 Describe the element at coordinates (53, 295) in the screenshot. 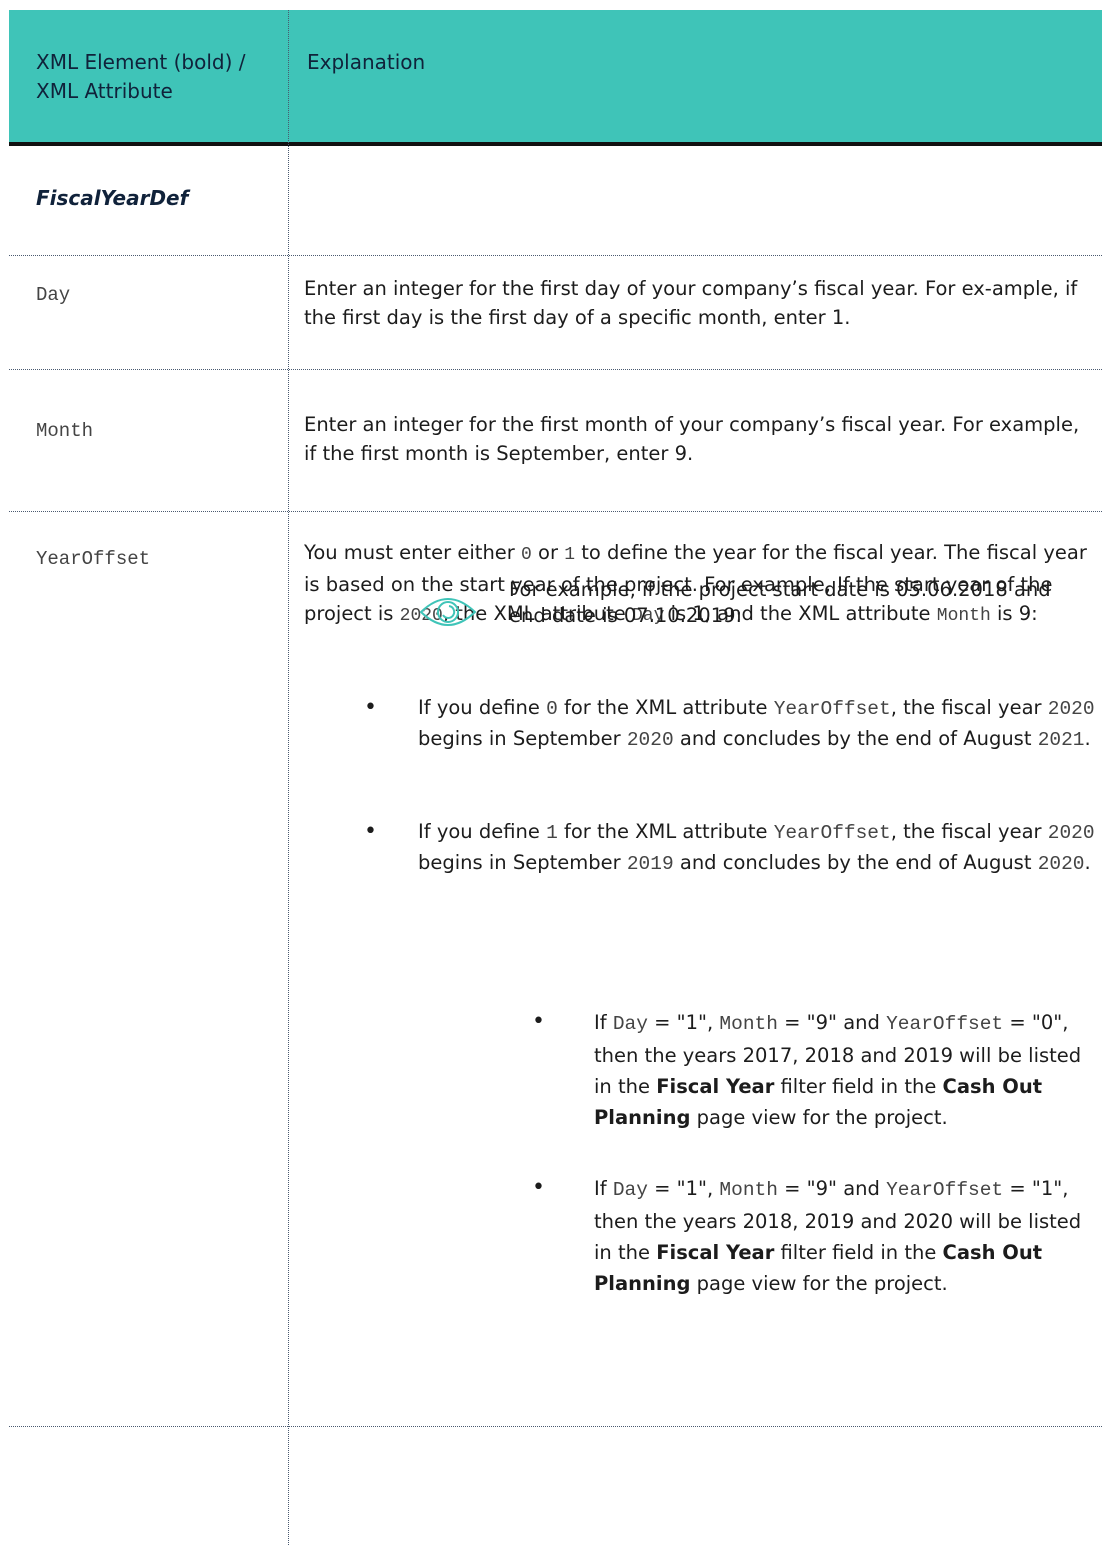

I see `attr-day: Day` at that location.